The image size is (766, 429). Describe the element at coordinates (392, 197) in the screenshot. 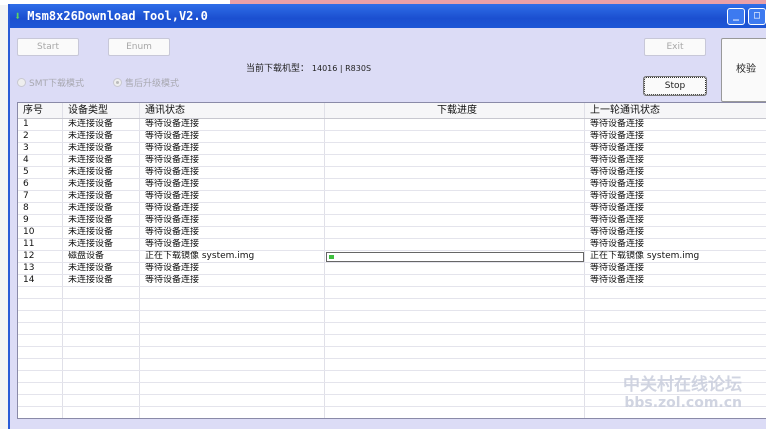

I see `table-row: 7 未连接设备 等待设备连接 等待设备连接` at that location.